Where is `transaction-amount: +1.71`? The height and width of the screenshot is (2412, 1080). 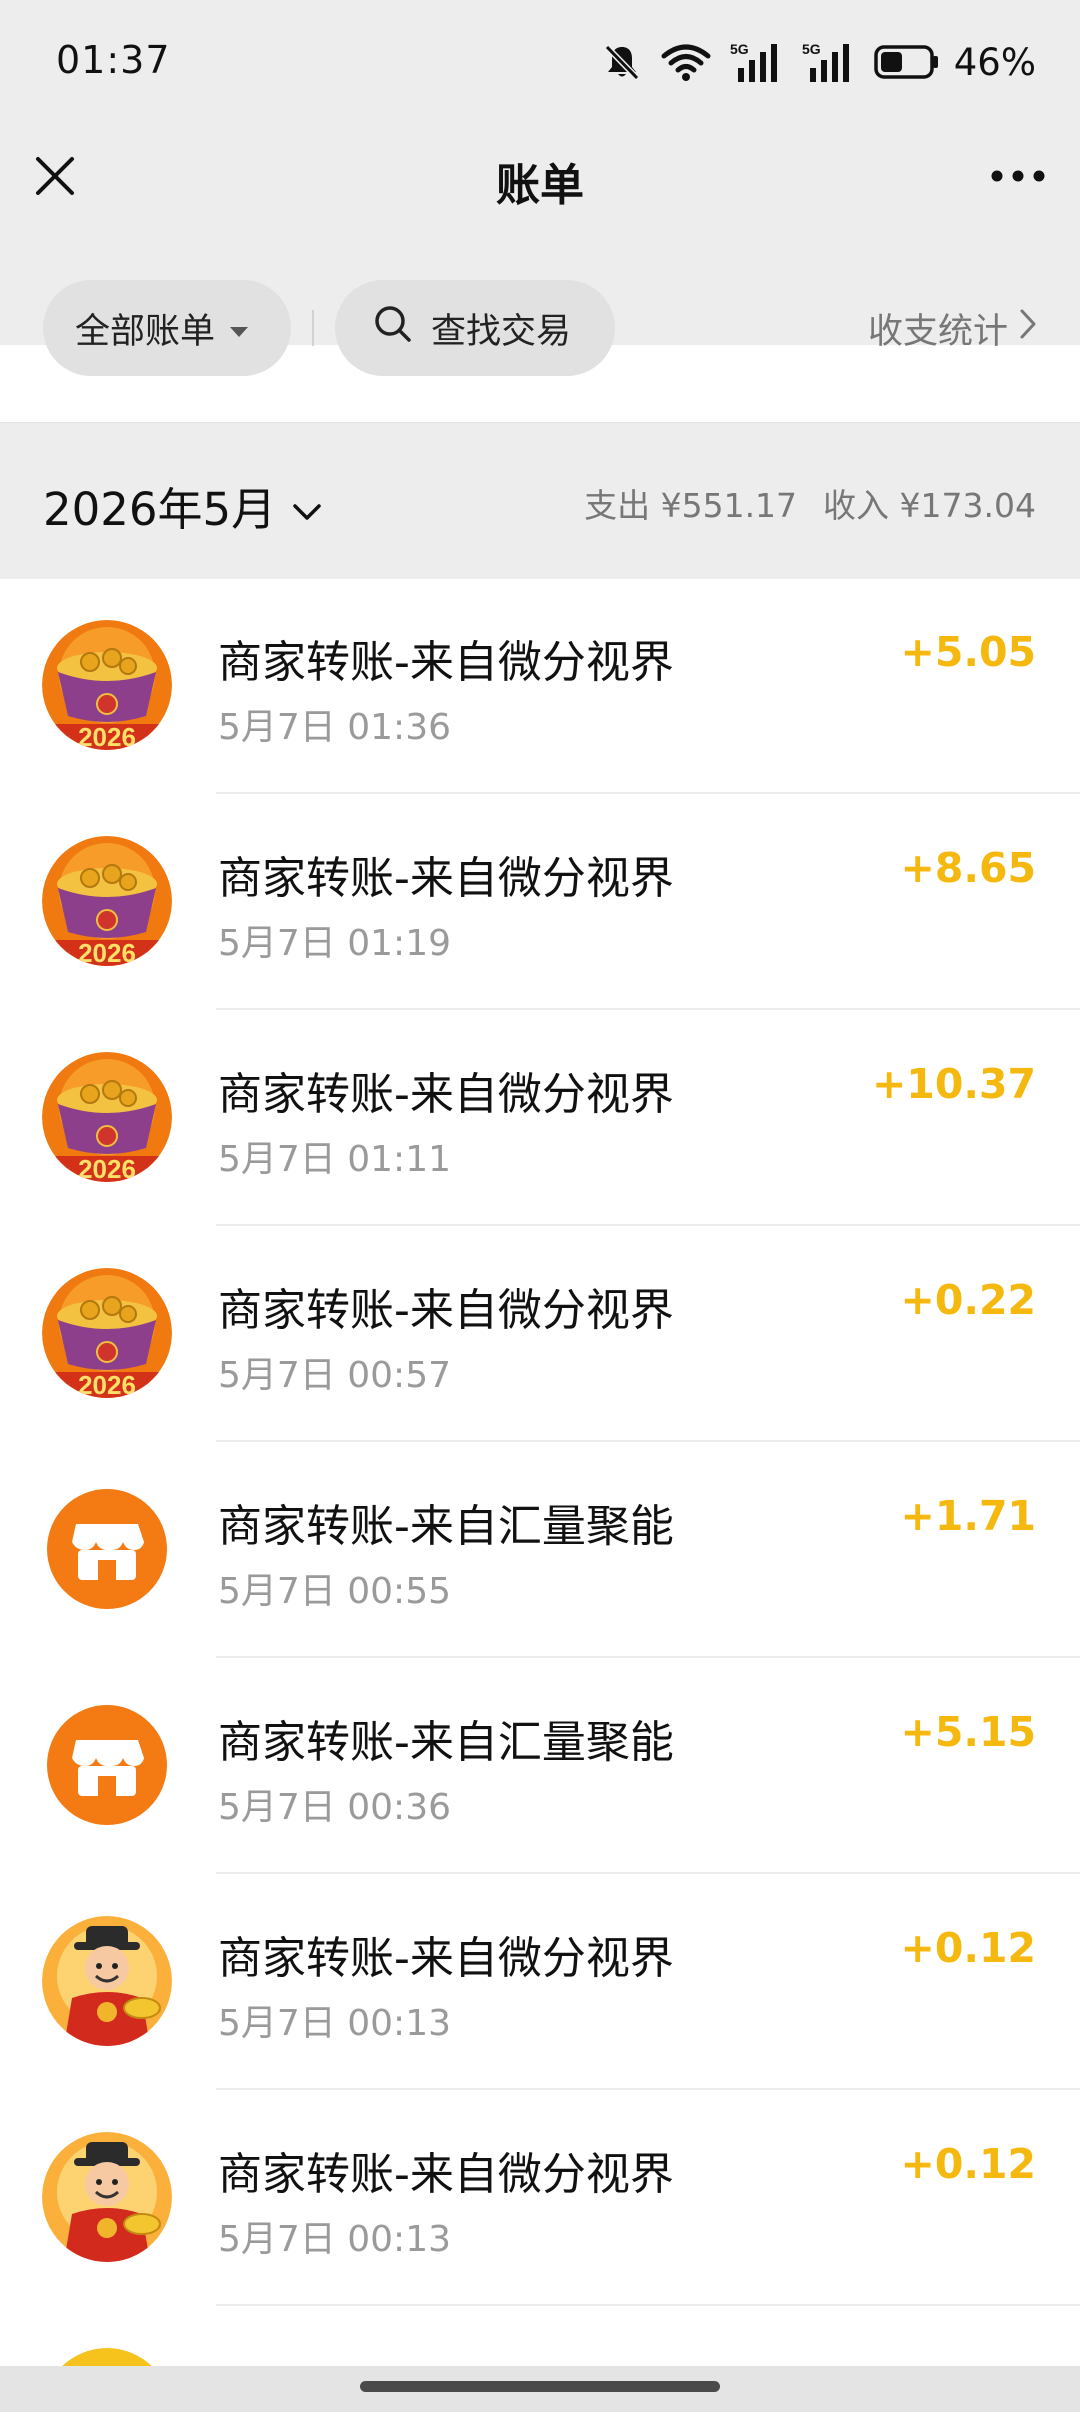 transaction-amount: +1.71 is located at coordinates (968, 1516).